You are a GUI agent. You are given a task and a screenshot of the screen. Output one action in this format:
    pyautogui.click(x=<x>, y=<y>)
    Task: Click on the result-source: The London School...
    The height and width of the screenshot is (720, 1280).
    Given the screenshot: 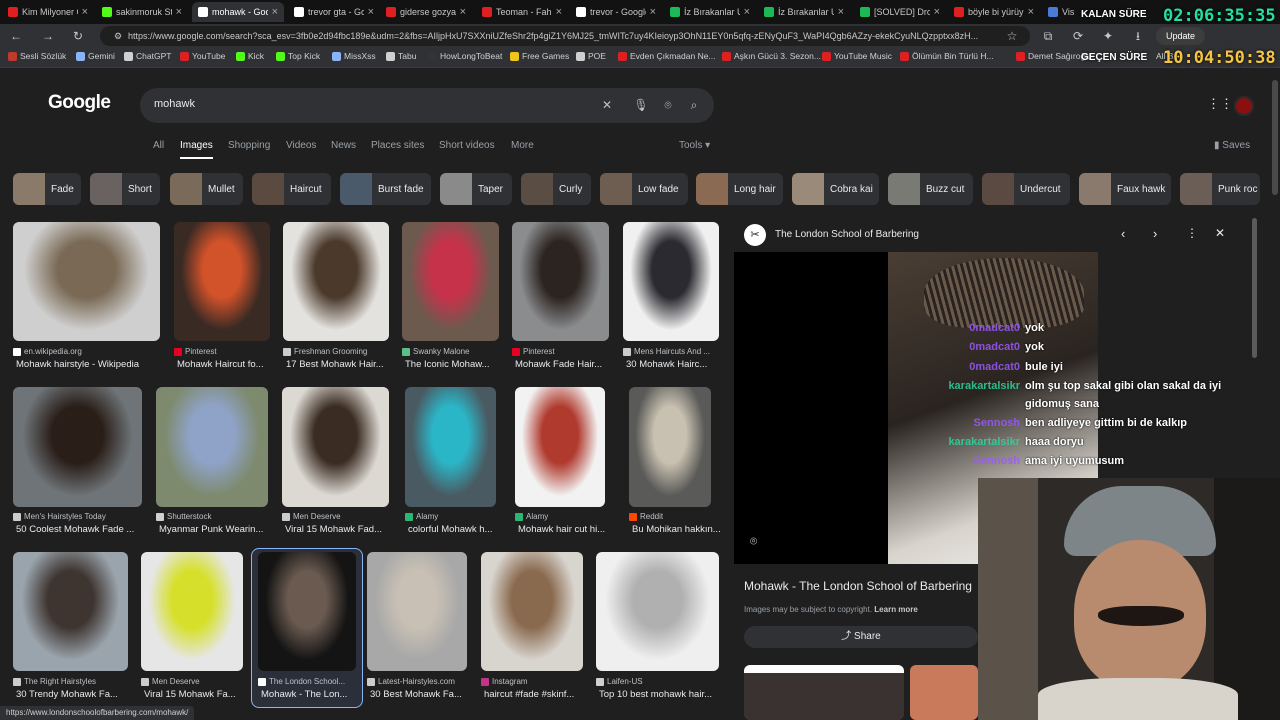 What is the action you would take?
    pyautogui.click(x=314, y=681)
    